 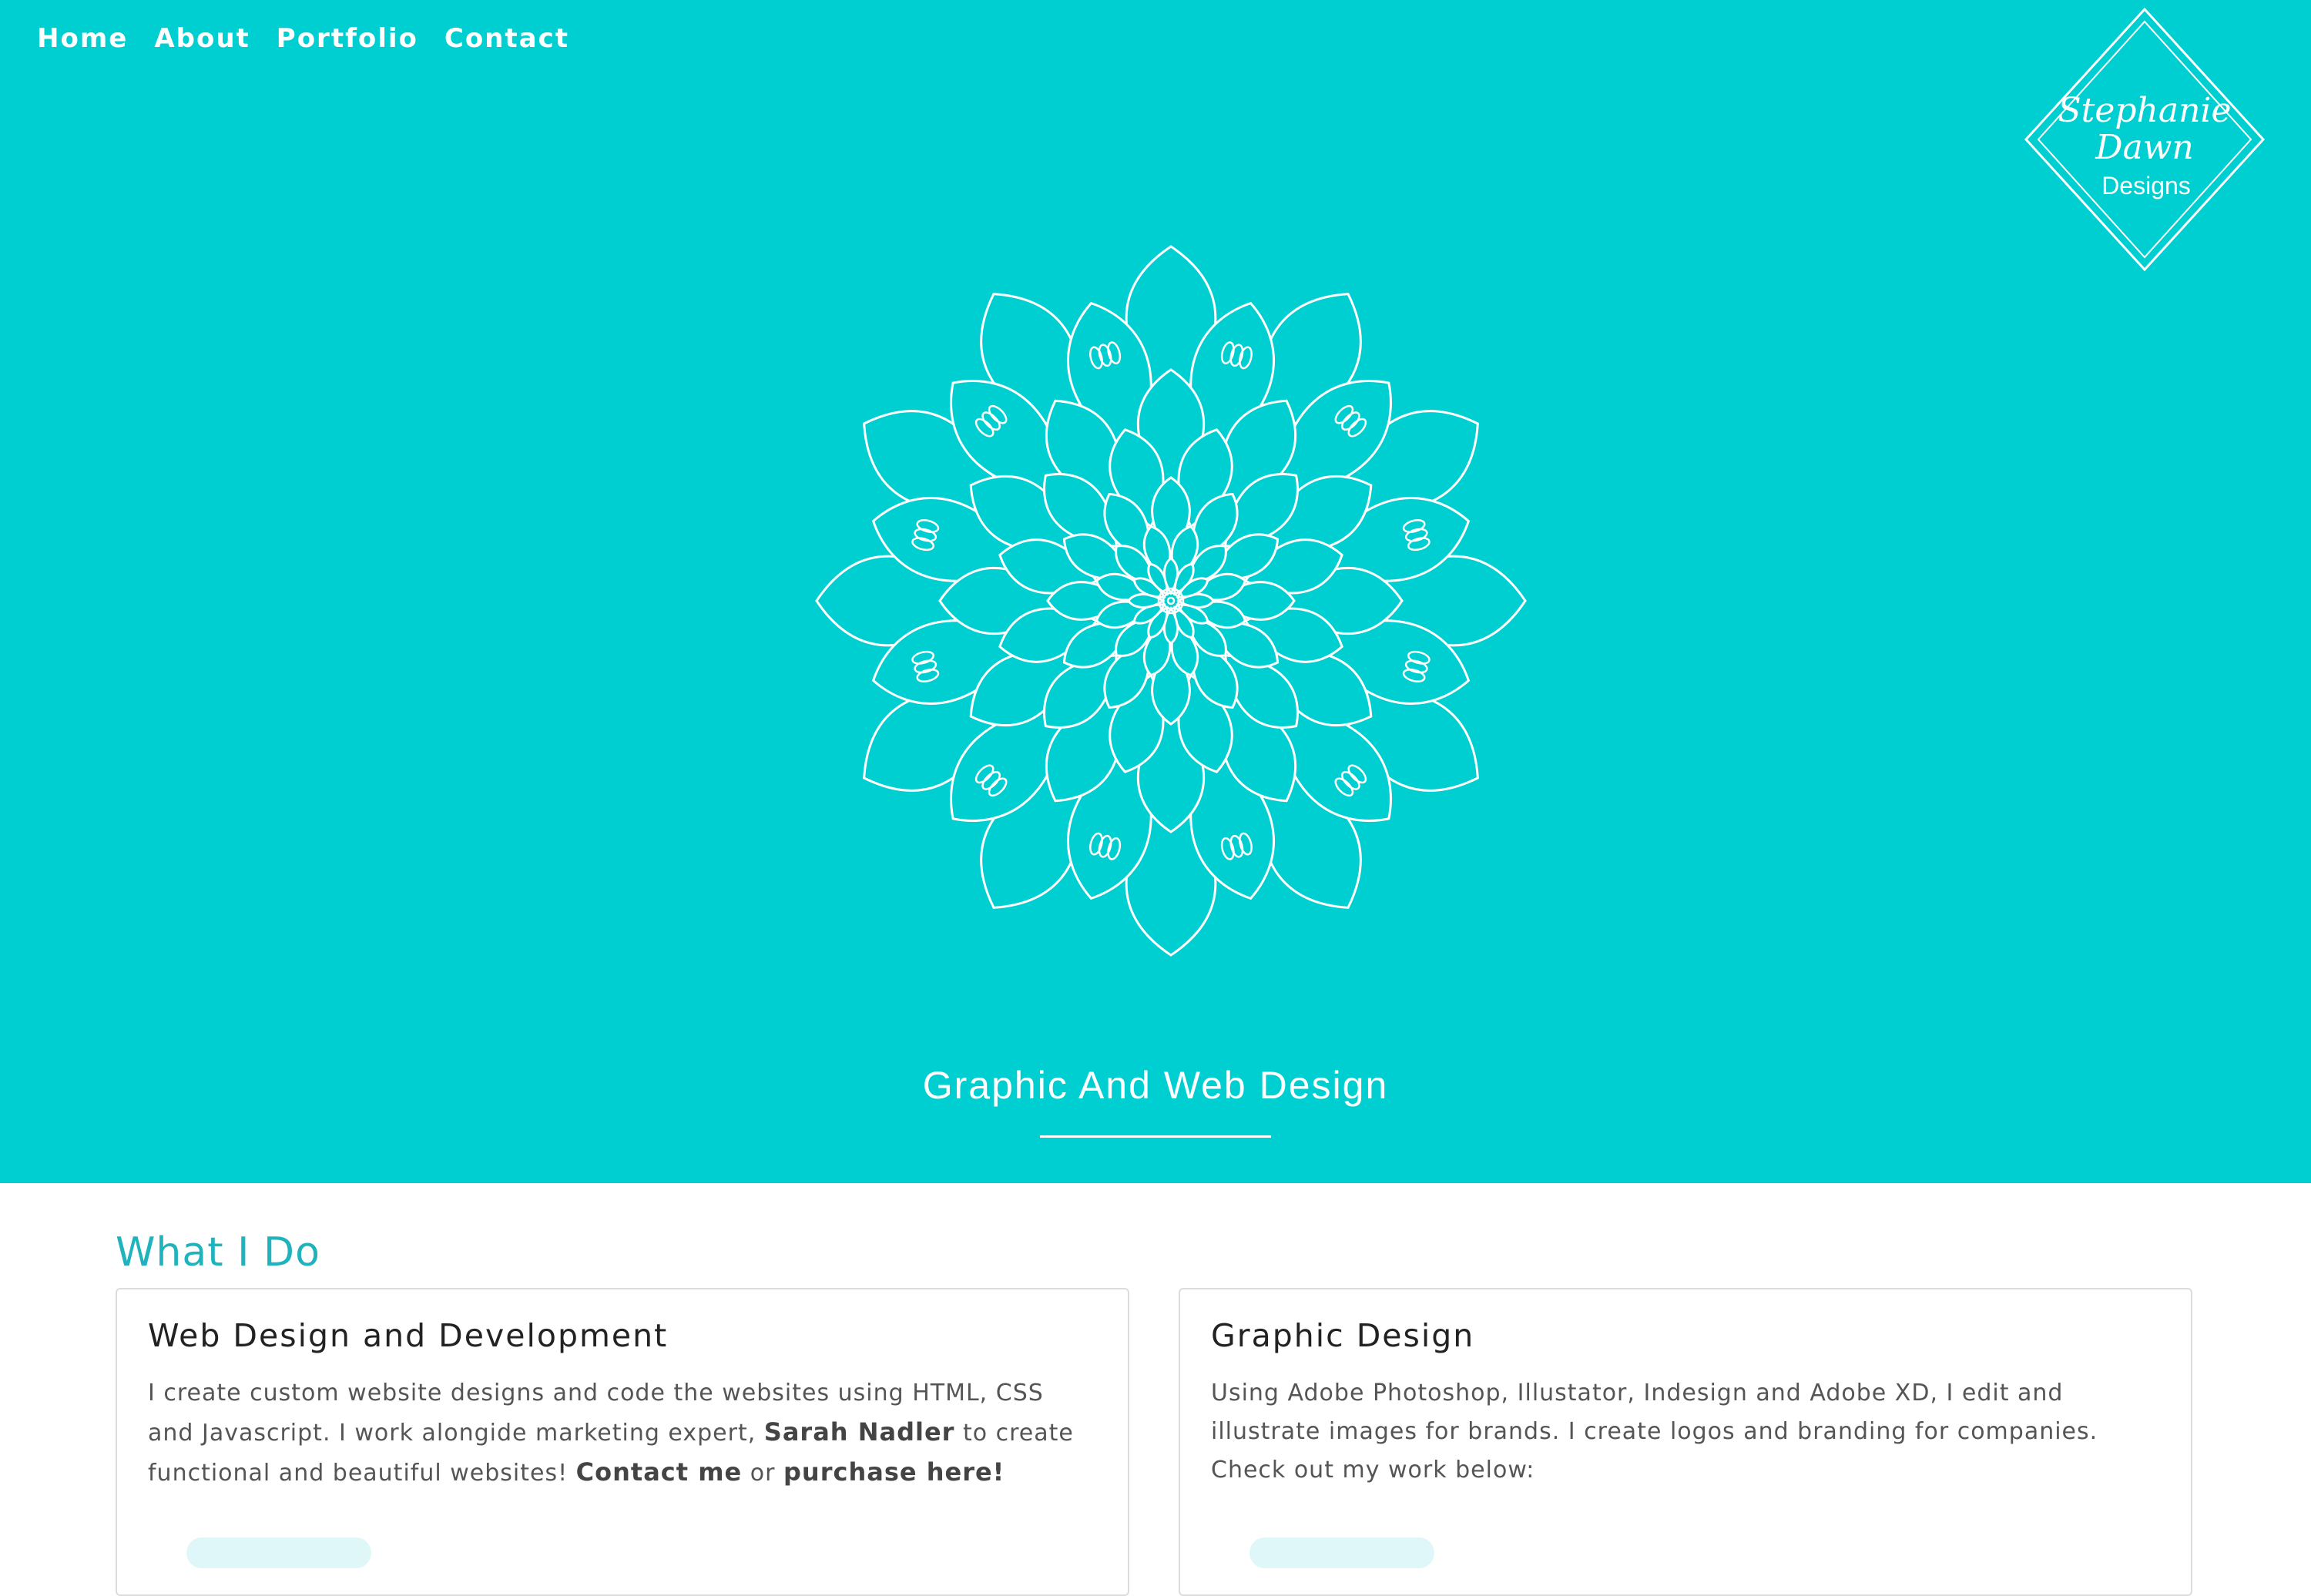 What do you see at coordinates (1373, 1471) in the screenshot?
I see `card-text: Check out my work below:` at bounding box center [1373, 1471].